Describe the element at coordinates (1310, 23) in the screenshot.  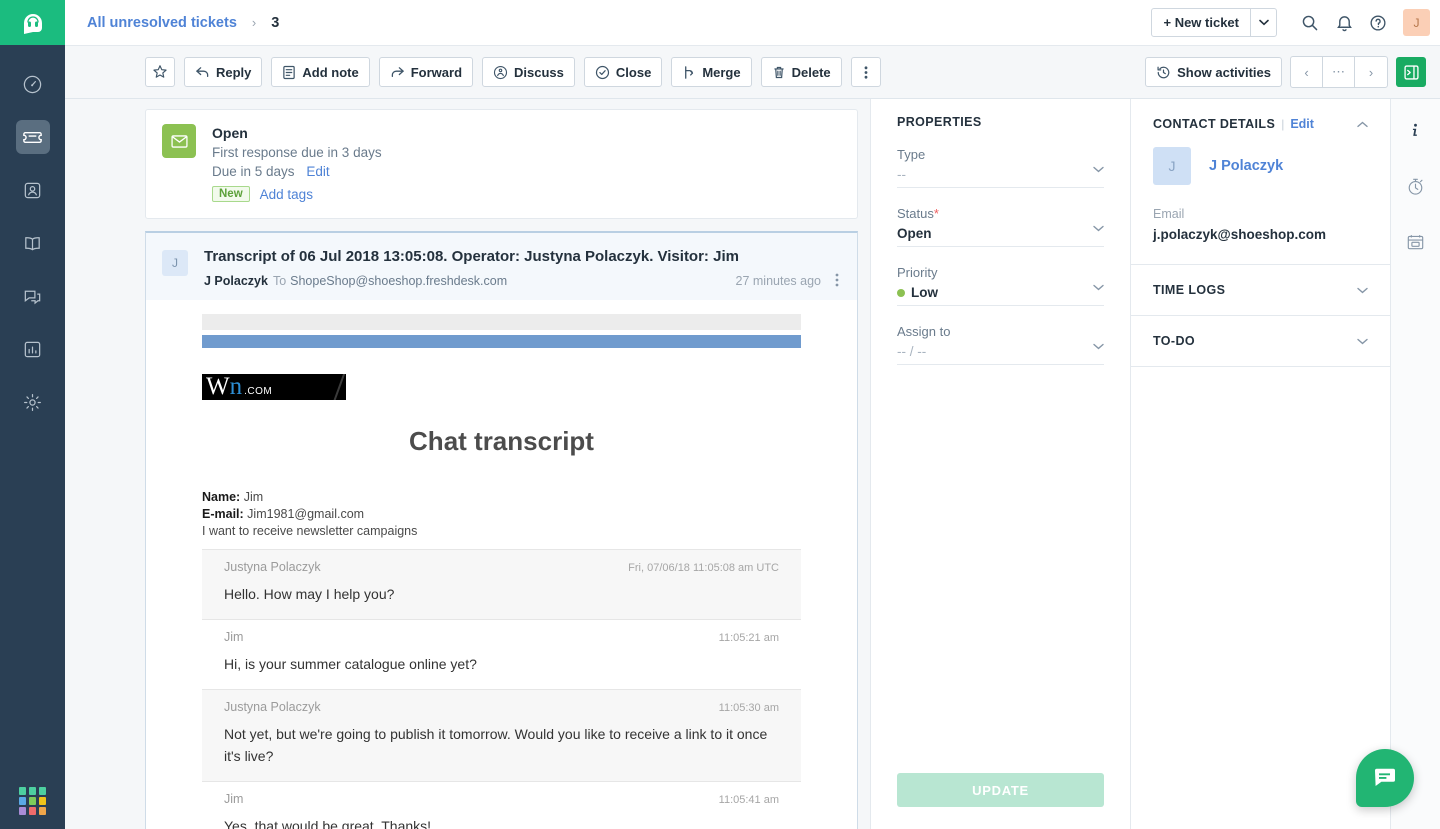
I see `search-icon` at that location.